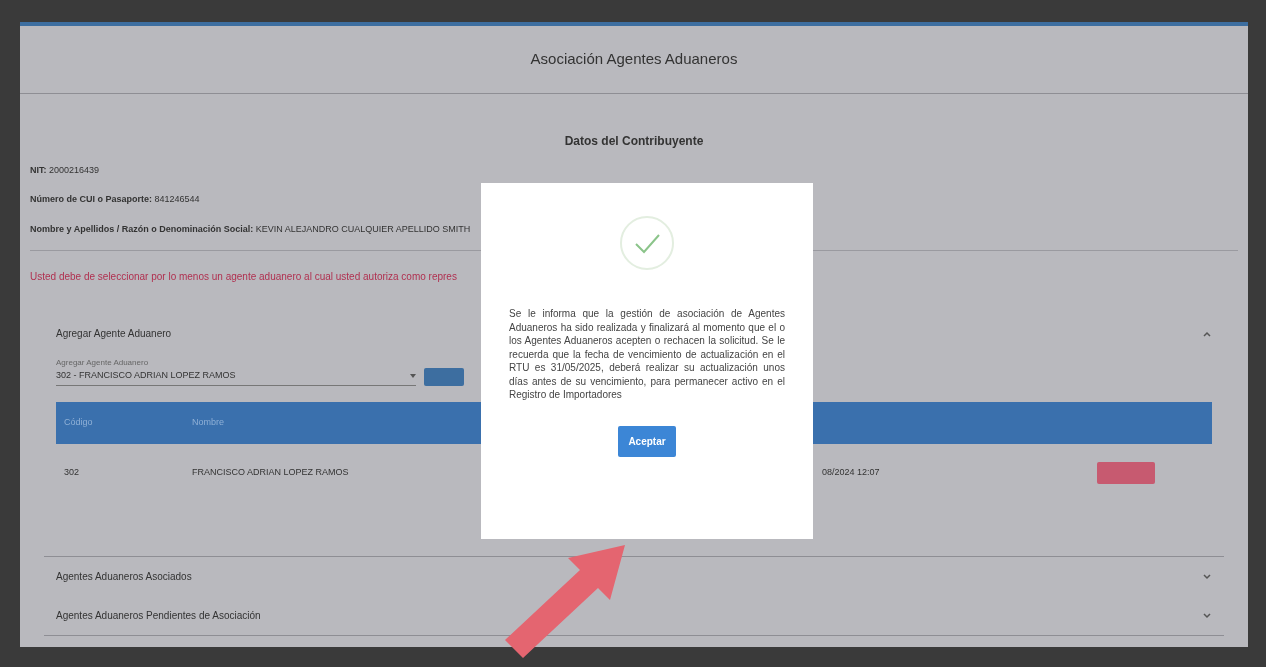 The height and width of the screenshot is (667, 1266). I want to click on accordion-title: Agregar Agente Aduanero, so click(114, 333).